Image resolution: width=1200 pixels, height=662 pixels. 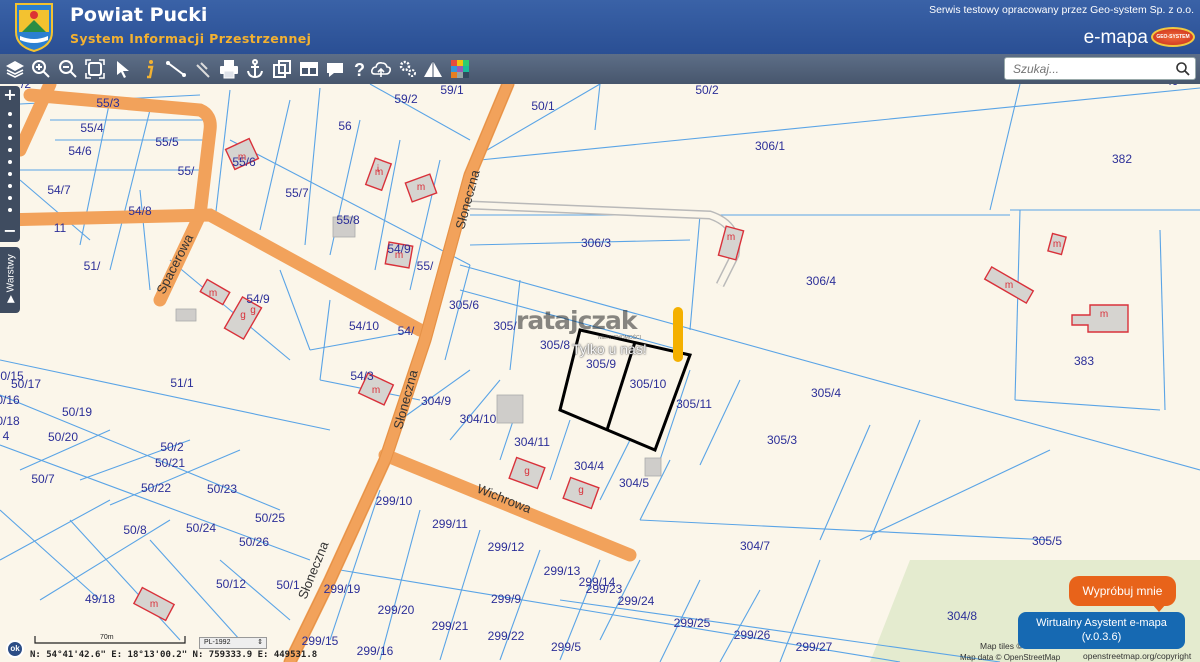 What do you see at coordinates (452, 90) in the screenshot?
I see `parcel-label: 59/1` at bounding box center [452, 90].